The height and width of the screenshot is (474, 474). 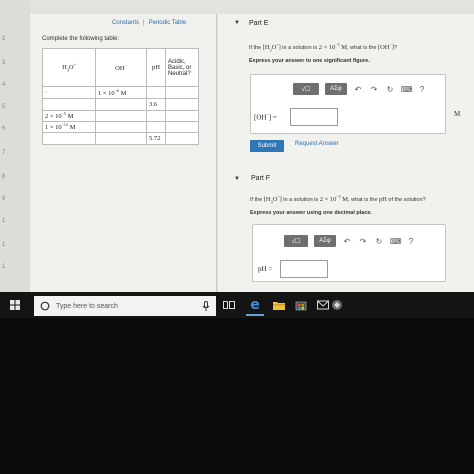 I want to click on start-button, so click(x=15, y=305).